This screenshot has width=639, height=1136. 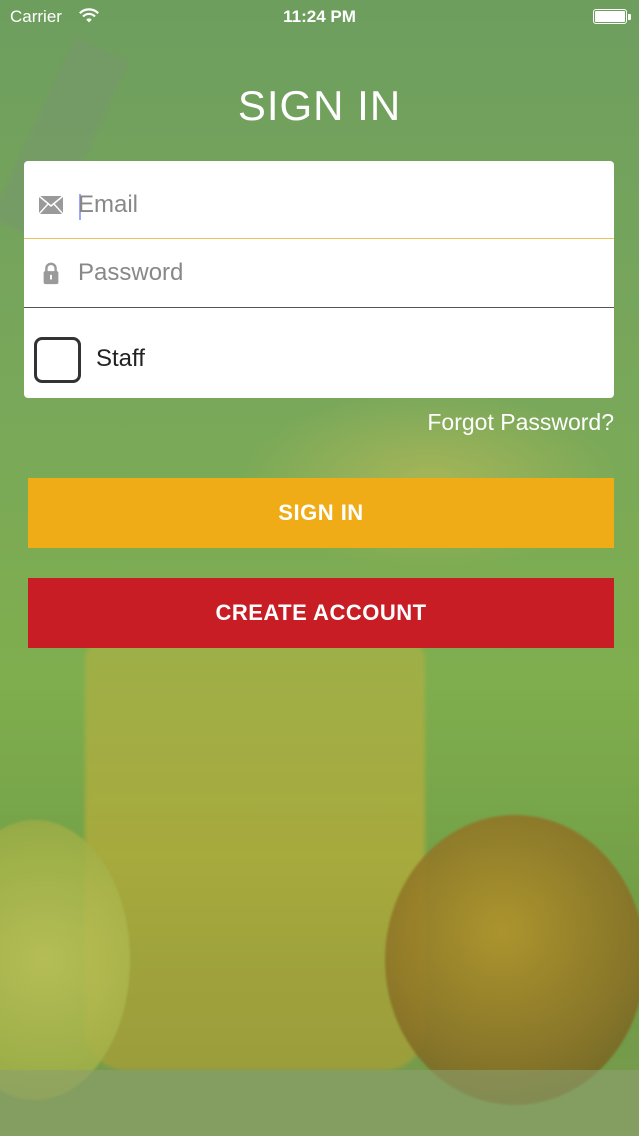 What do you see at coordinates (512, 960) in the screenshot?
I see `background-orange` at bounding box center [512, 960].